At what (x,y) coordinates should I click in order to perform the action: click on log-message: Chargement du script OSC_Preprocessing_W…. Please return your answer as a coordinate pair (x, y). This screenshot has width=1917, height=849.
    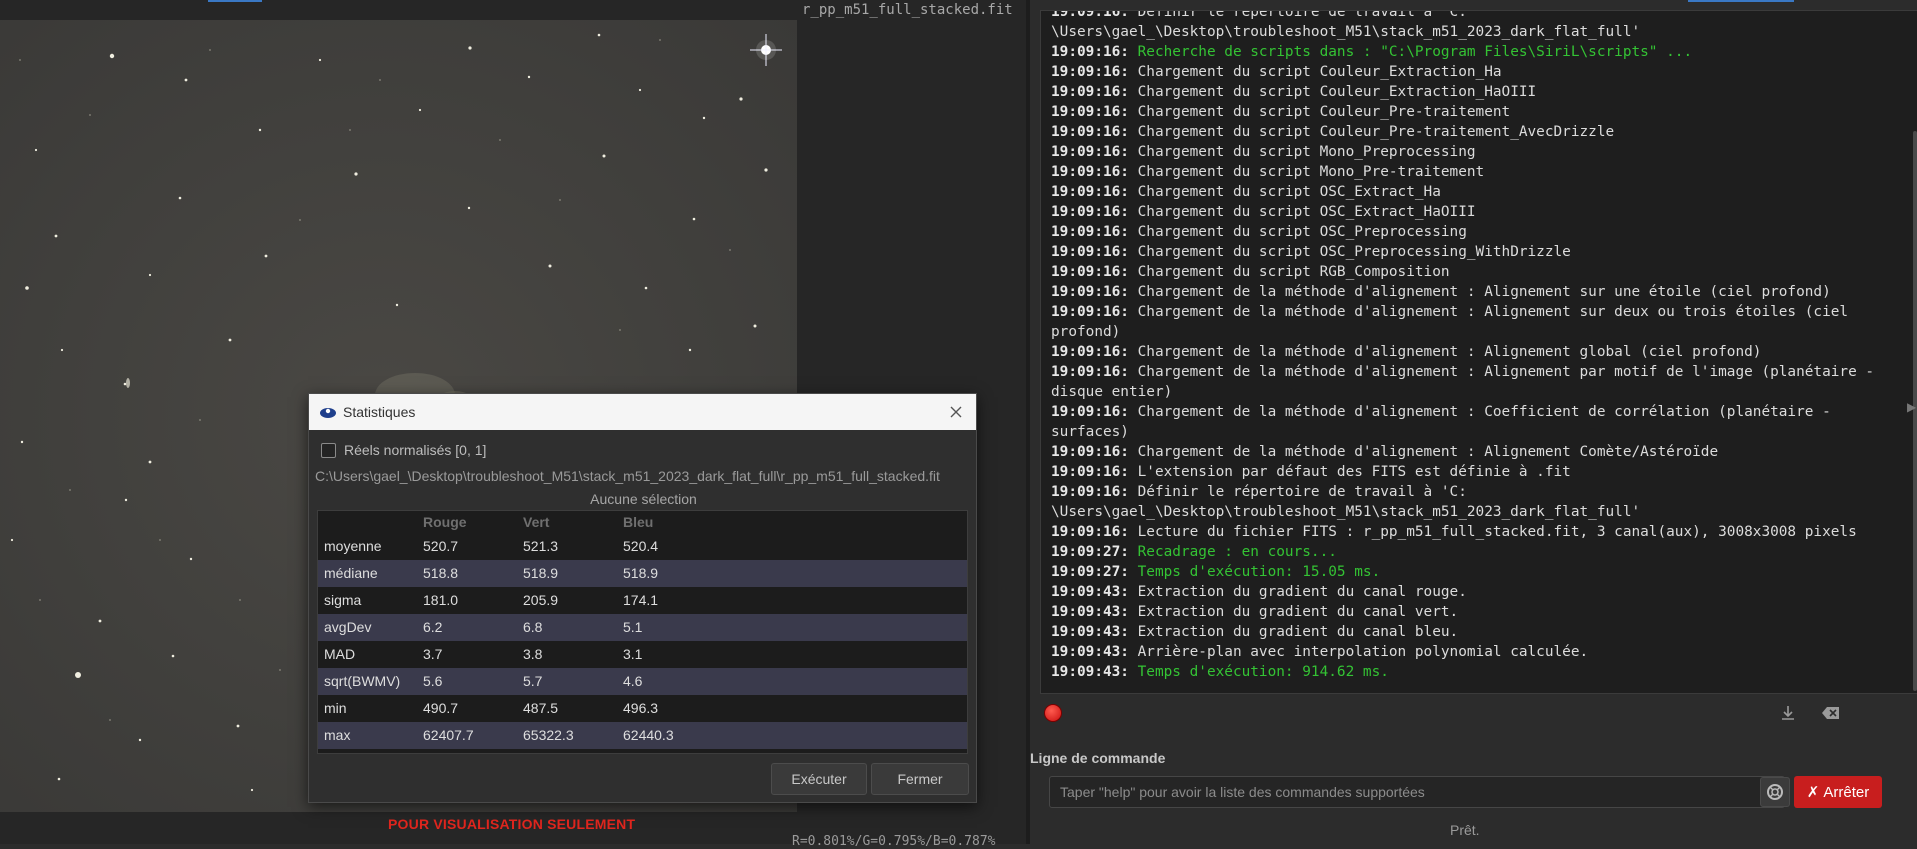
    Looking at the image, I should click on (1354, 252).